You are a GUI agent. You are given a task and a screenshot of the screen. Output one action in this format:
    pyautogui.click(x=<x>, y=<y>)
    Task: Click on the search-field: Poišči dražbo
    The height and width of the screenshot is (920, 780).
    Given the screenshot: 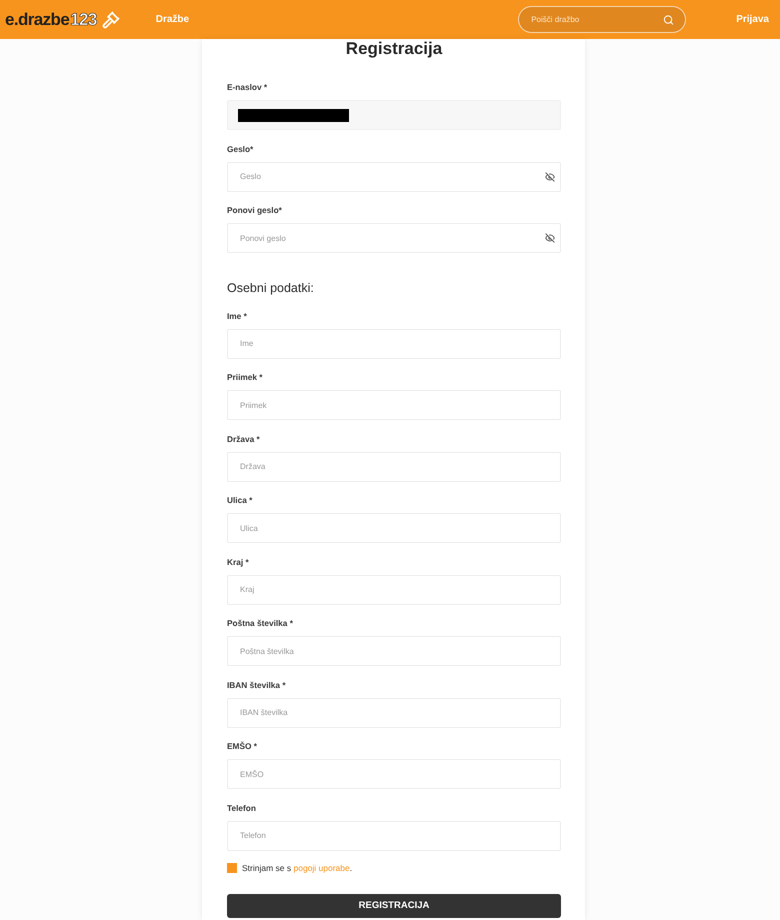 What is the action you would take?
    pyautogui.click(x=602, y=19)
    